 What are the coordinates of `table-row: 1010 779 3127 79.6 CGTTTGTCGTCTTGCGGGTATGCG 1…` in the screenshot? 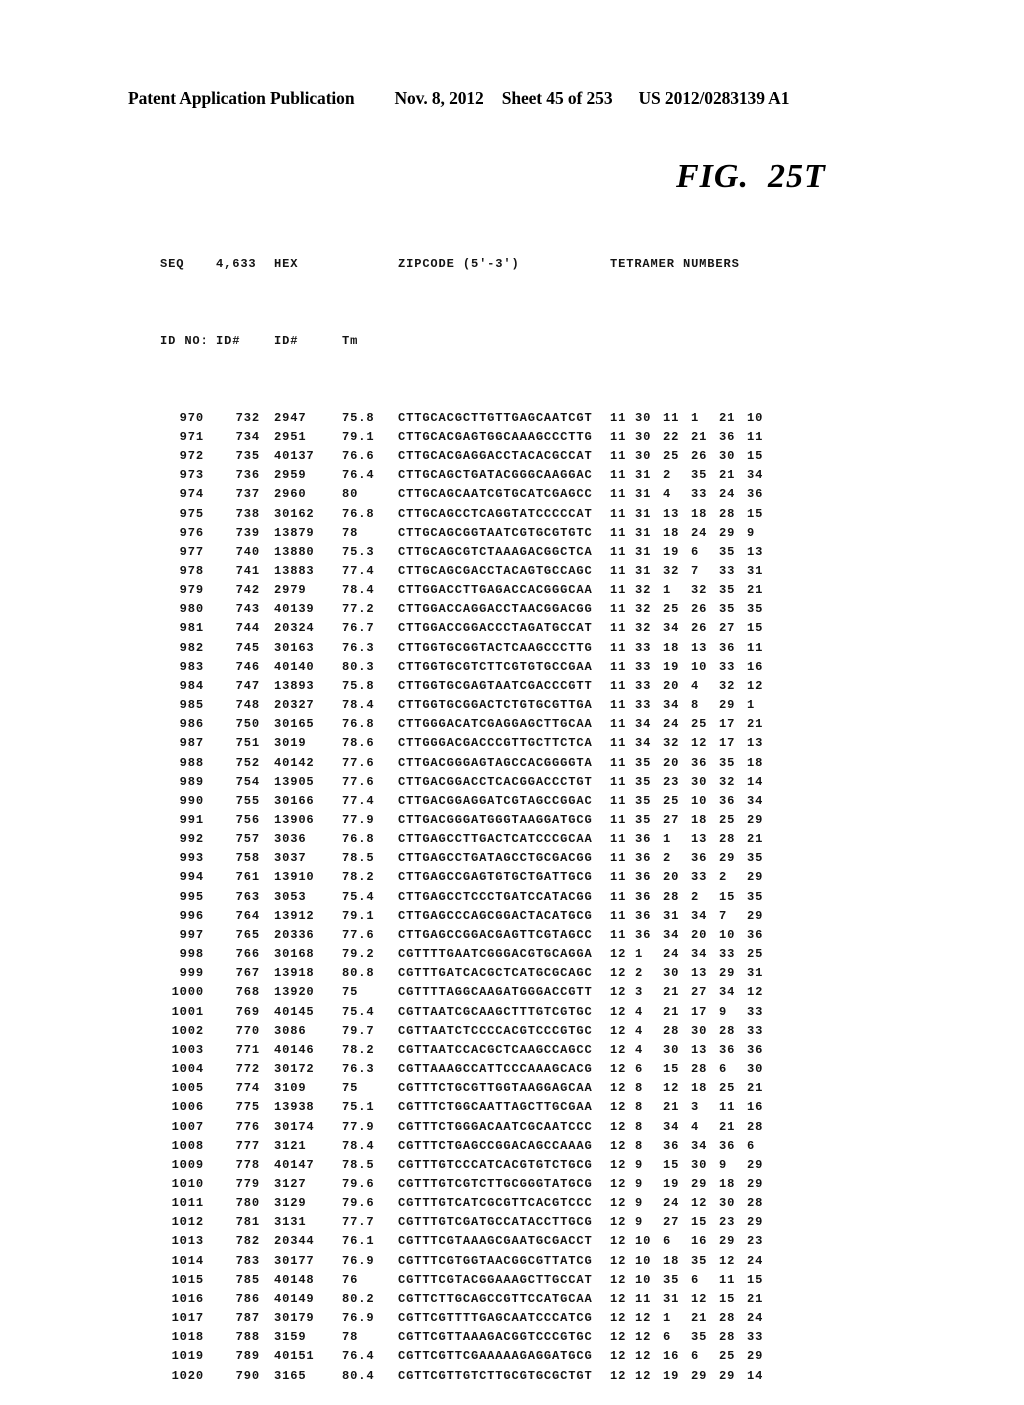 It's located at (464, 1184).